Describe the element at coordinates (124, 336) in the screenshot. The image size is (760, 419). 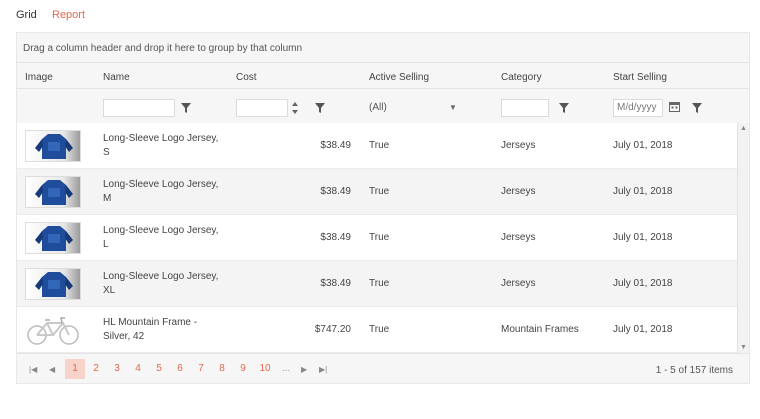
I see `product-name-line2: Silver, 42` at that location.